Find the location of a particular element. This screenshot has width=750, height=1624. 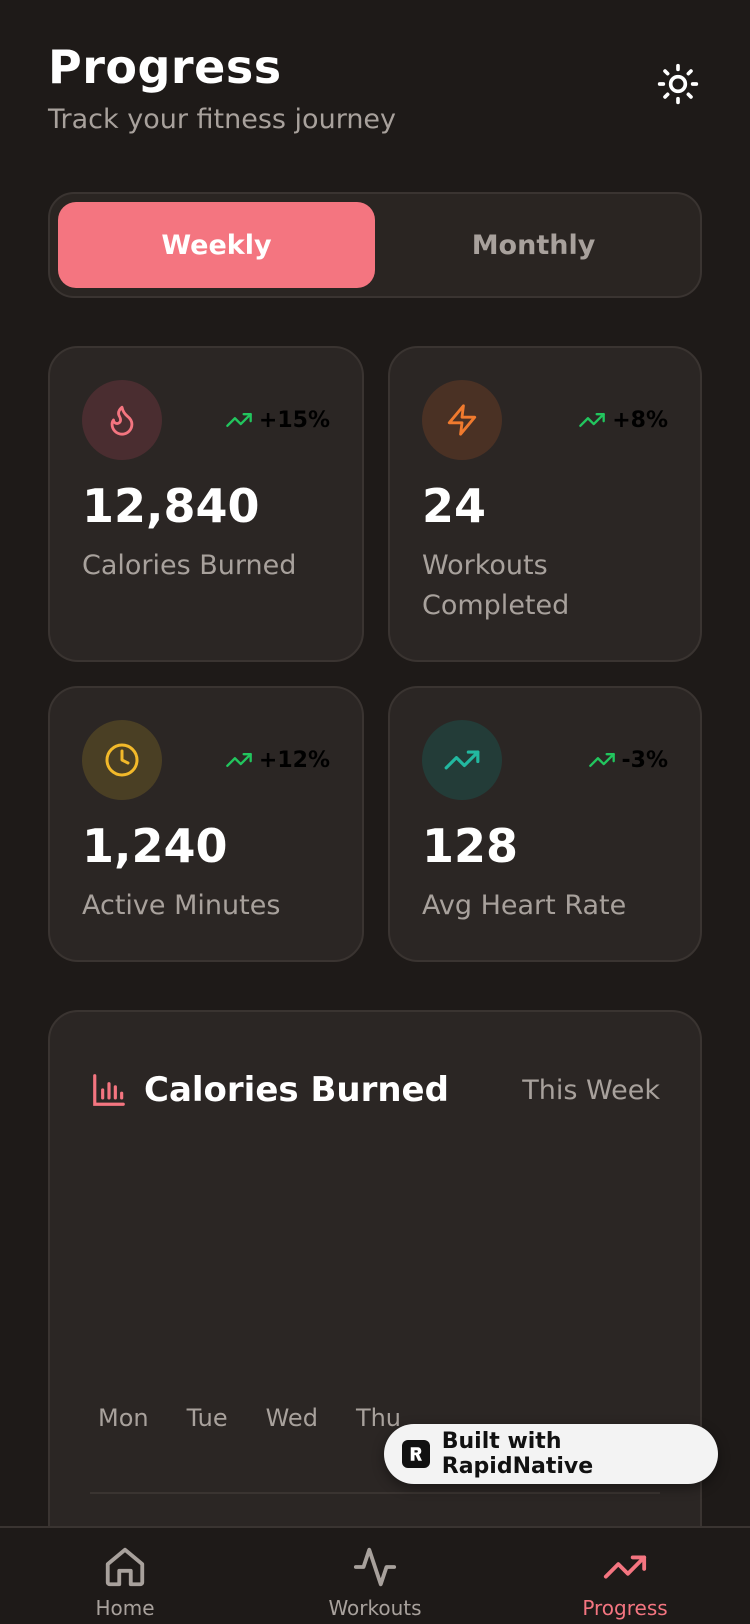

period-segmented-control: Weekly Monthly is located at coordinates (375, 245).